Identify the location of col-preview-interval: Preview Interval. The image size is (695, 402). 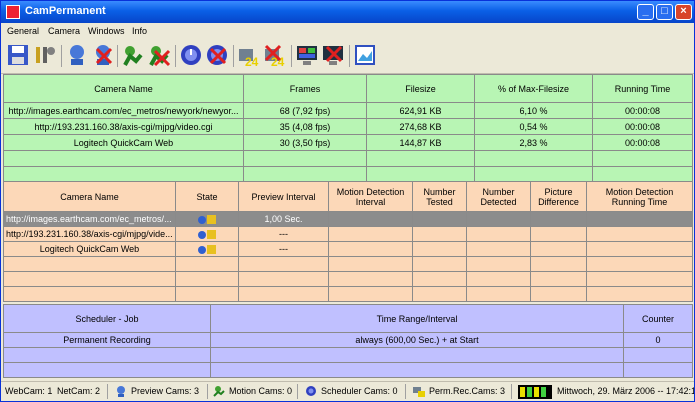
(283, 196).